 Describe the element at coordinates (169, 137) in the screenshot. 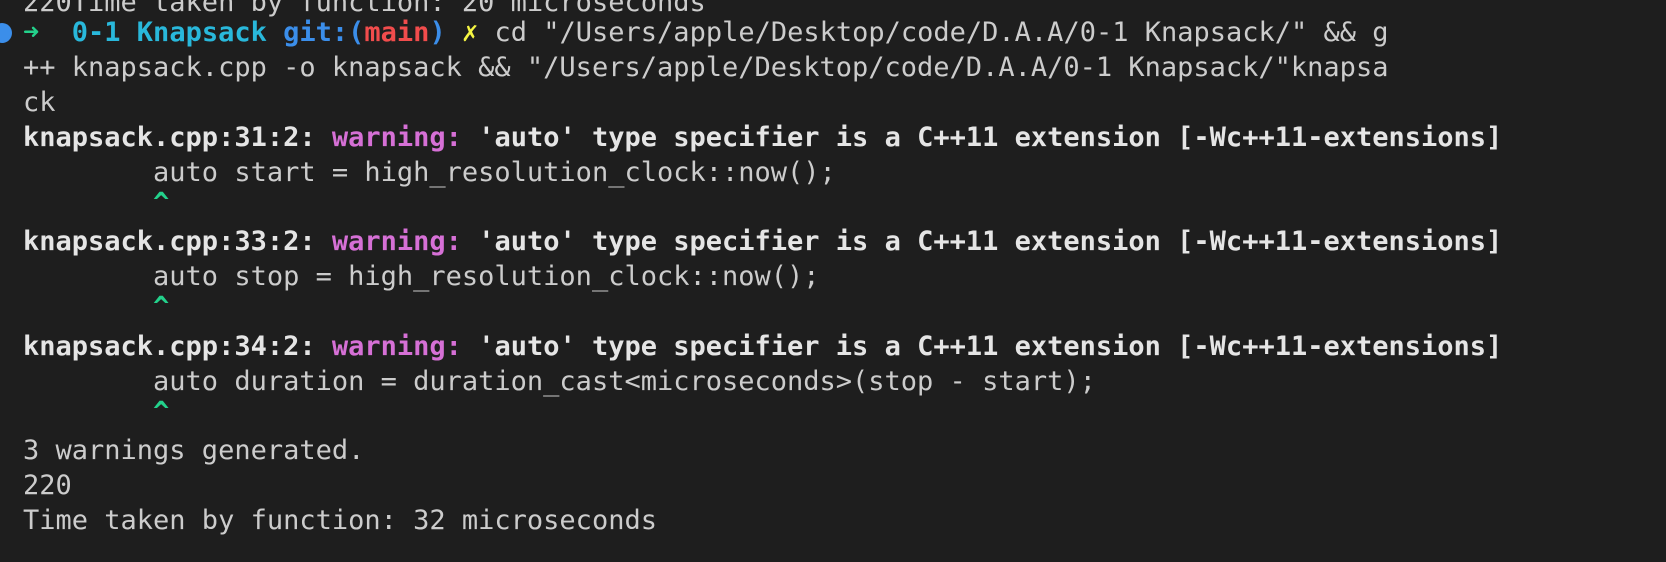

I see `warning-location: knapsack.cpp:31:2:` at that location.